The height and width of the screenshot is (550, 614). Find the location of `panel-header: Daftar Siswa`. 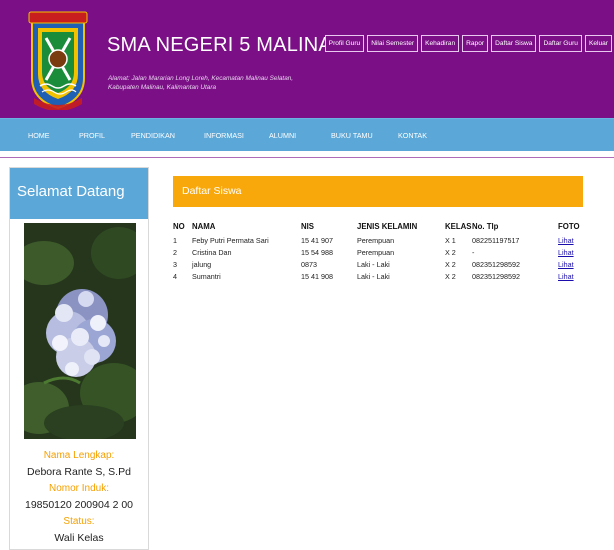

panel-header: Daftar Siswa is located at coordinates (378, 191).